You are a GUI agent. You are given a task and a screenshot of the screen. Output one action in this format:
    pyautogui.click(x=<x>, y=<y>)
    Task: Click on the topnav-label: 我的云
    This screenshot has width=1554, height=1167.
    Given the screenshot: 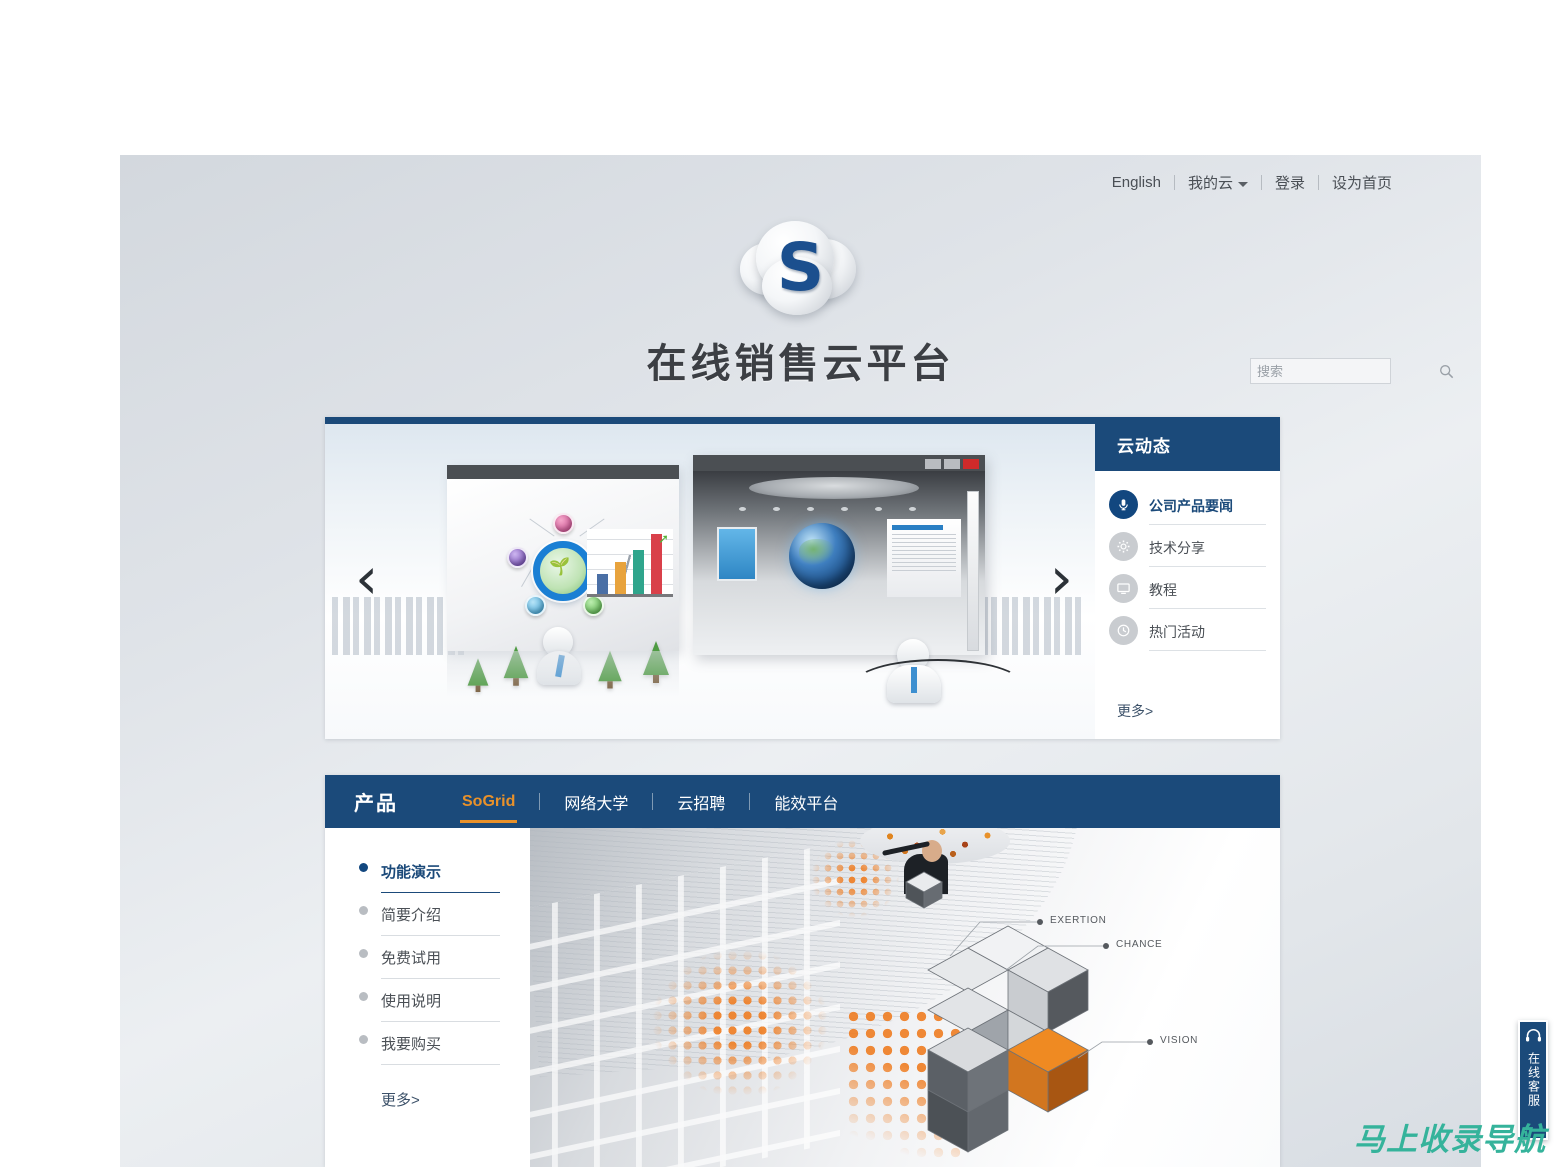 What is the action you would take?
    pyautogui.click(x=1210, y=183)
    